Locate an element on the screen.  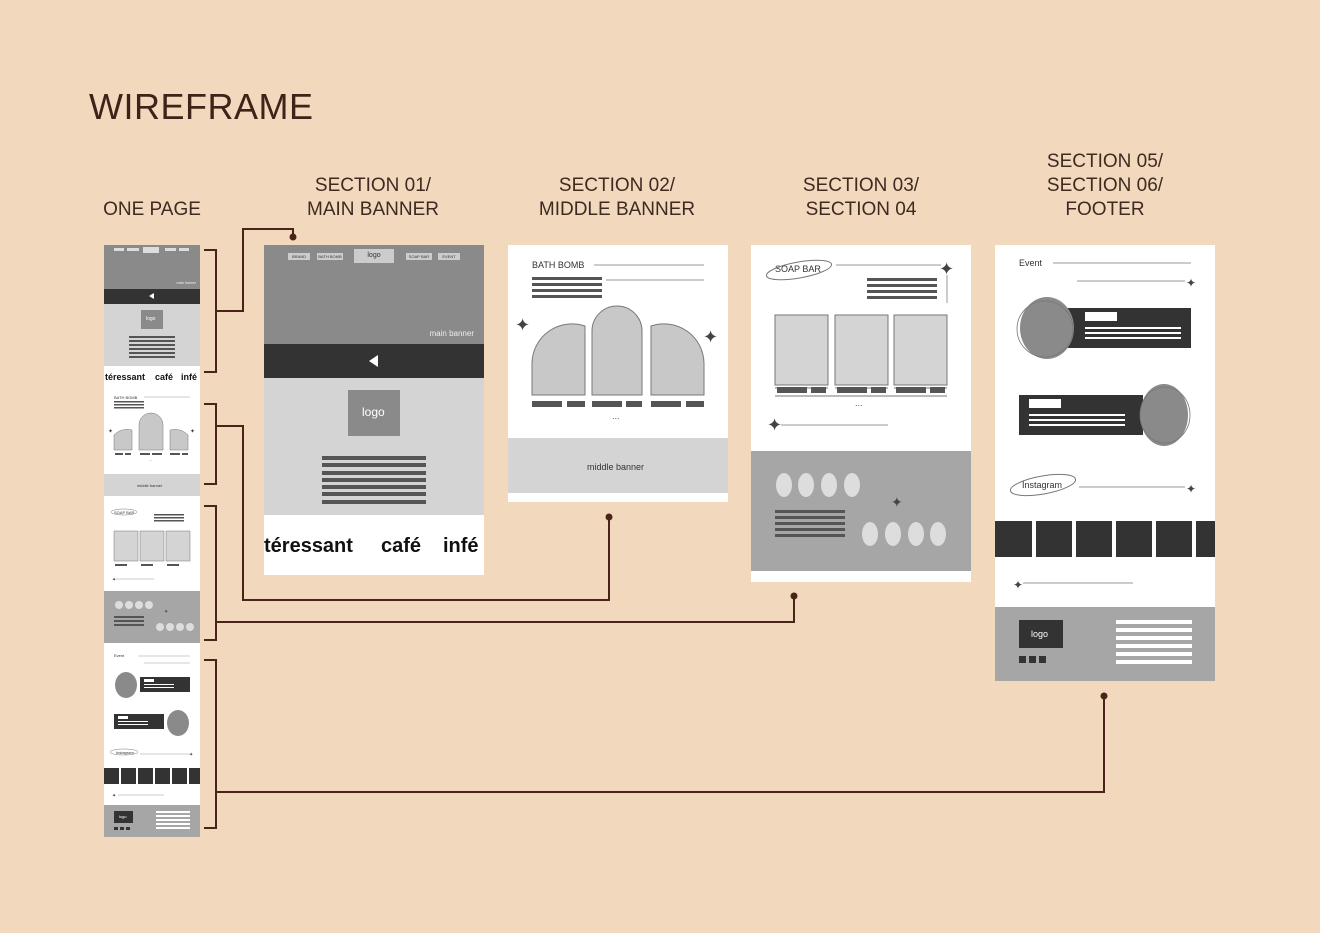
mini-section-04: ✦ is located at coordinates (152, 617).